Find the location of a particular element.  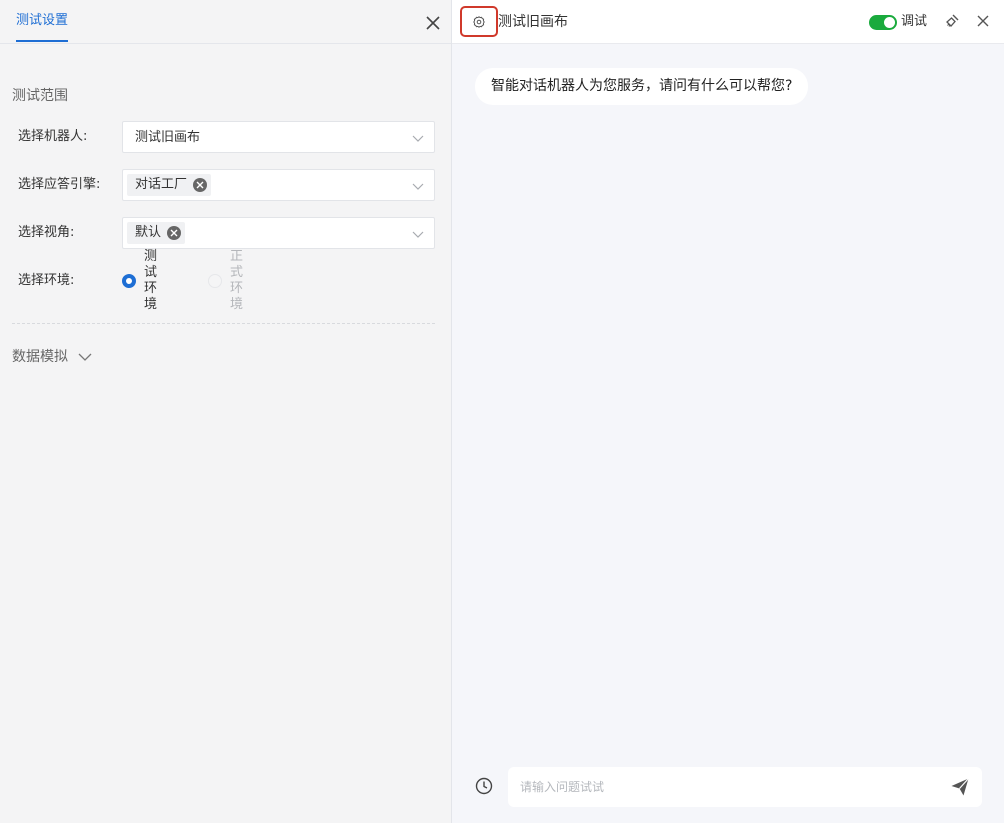

view-row: 选择视角: 默认 is located at coordinates (225, 233).